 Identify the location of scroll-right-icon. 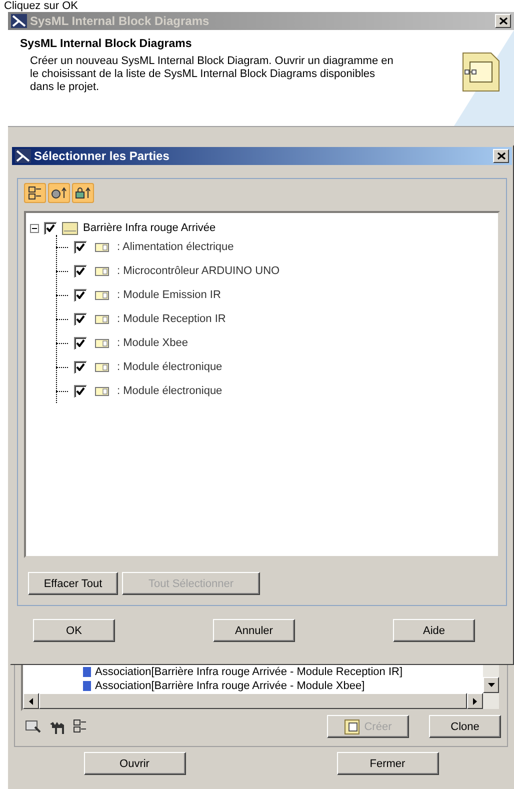
(475, 701).